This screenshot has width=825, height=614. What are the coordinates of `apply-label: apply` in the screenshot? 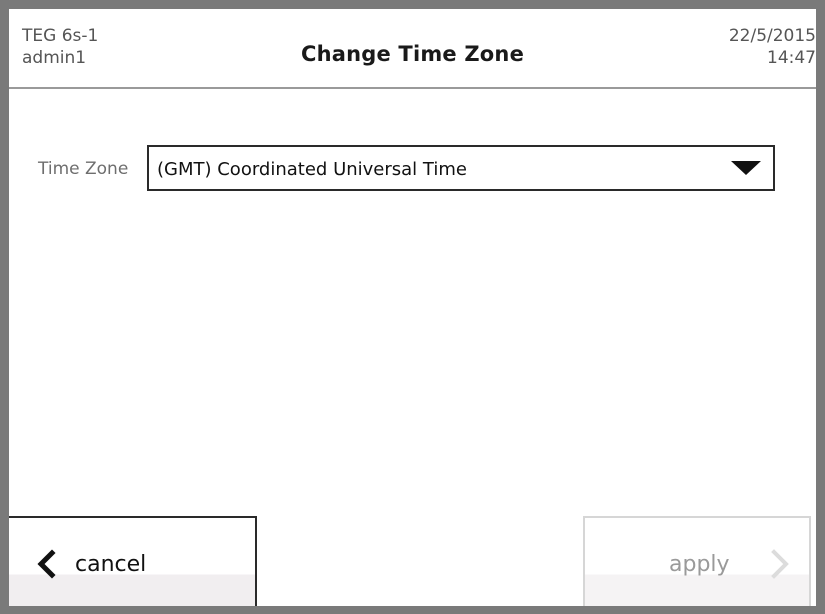 It's located at (699, 564).